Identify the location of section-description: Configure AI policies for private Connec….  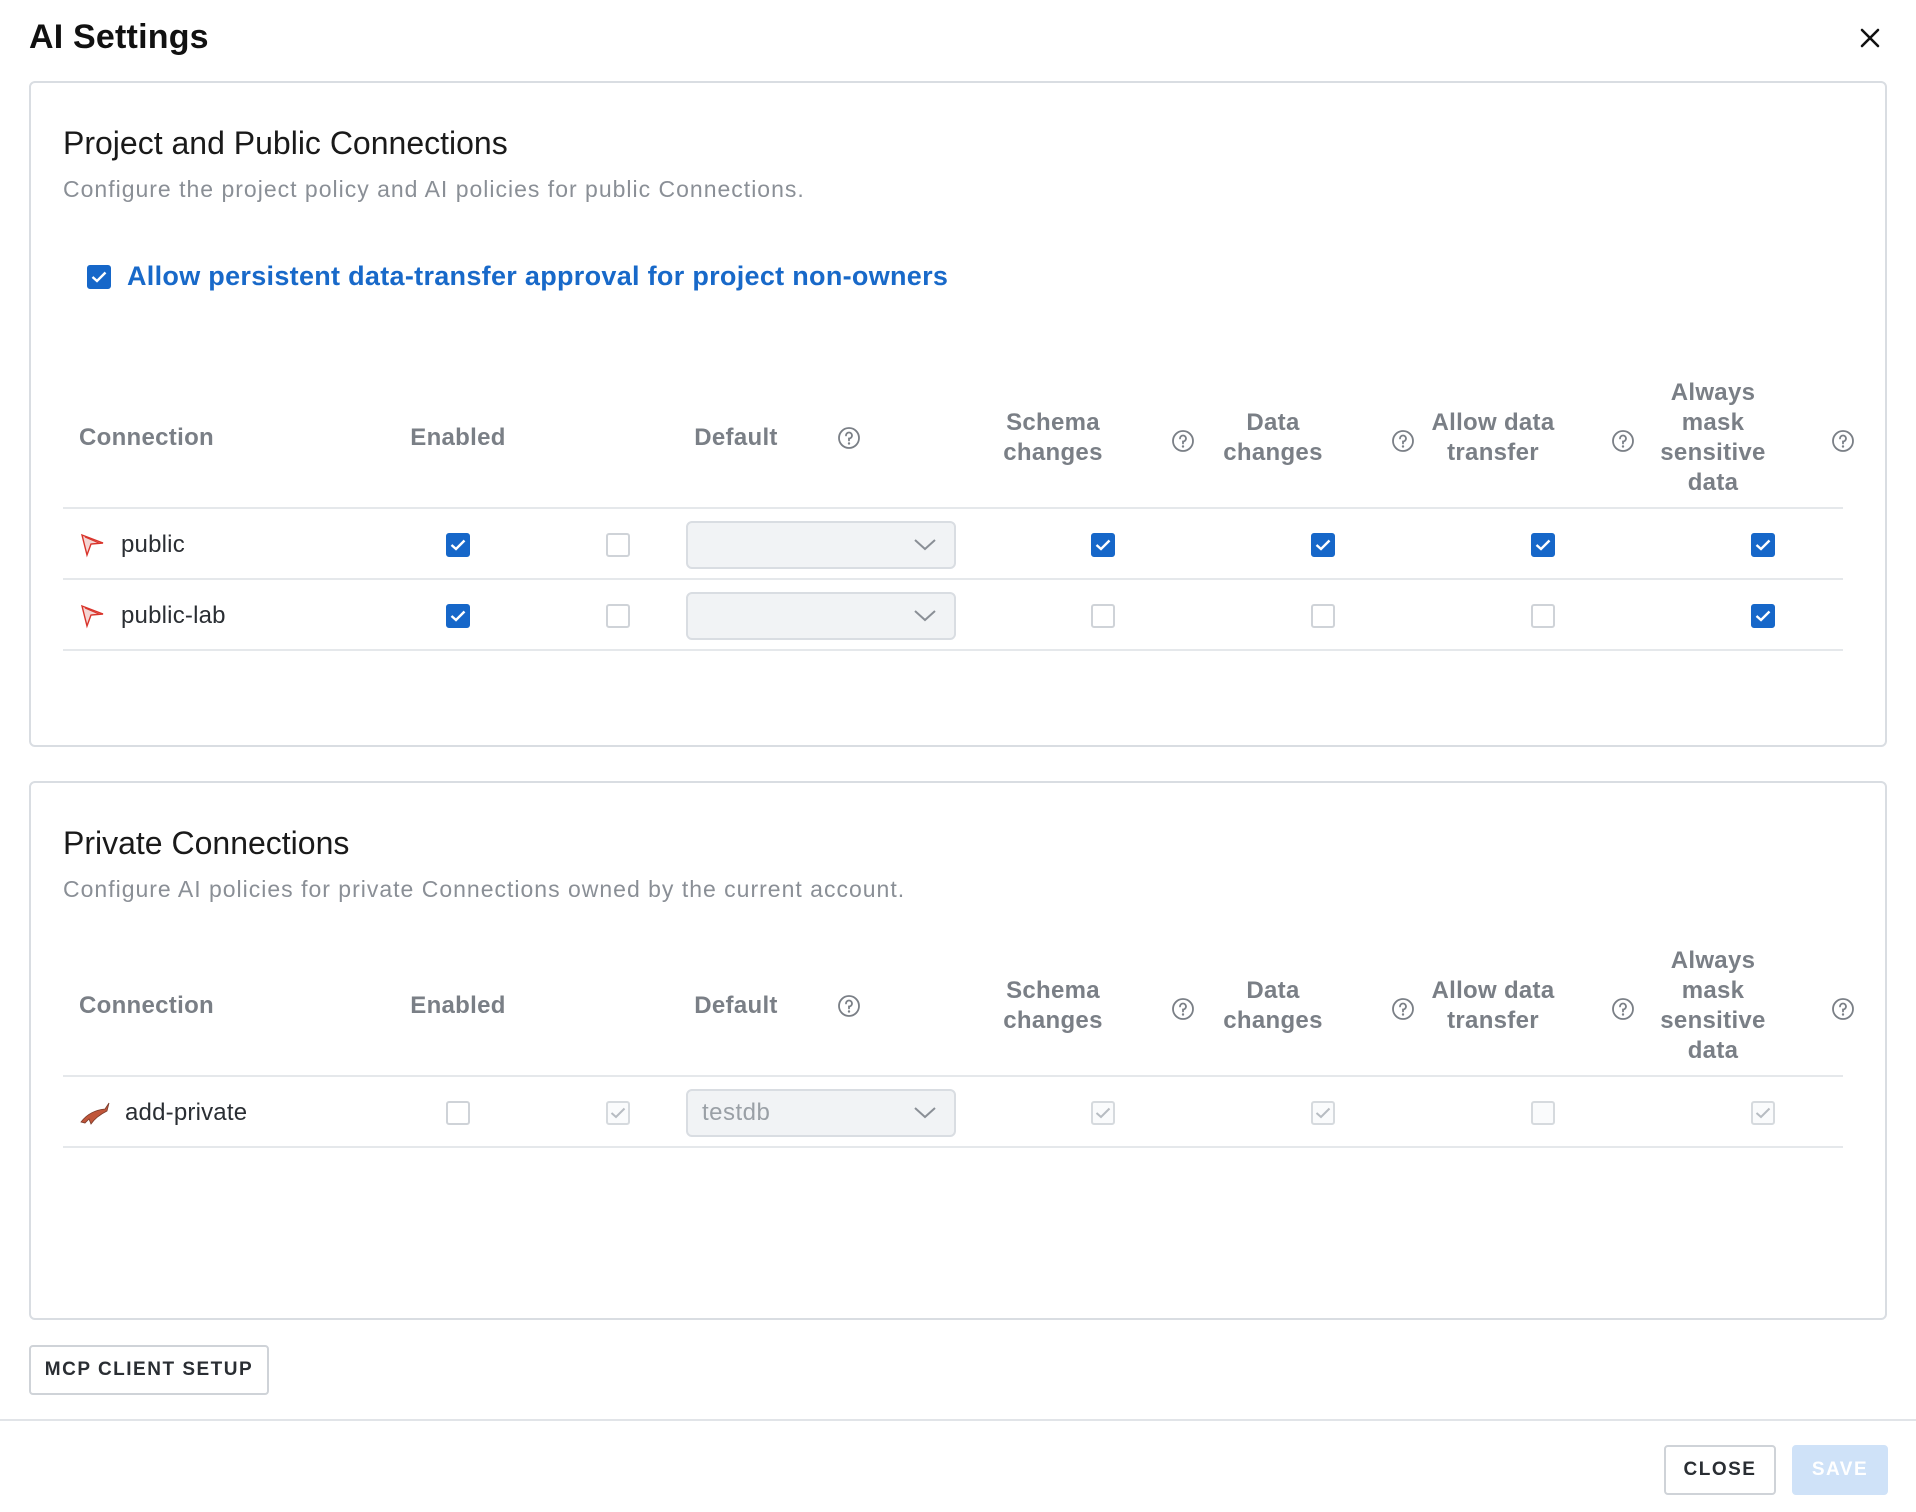
(484, 889).